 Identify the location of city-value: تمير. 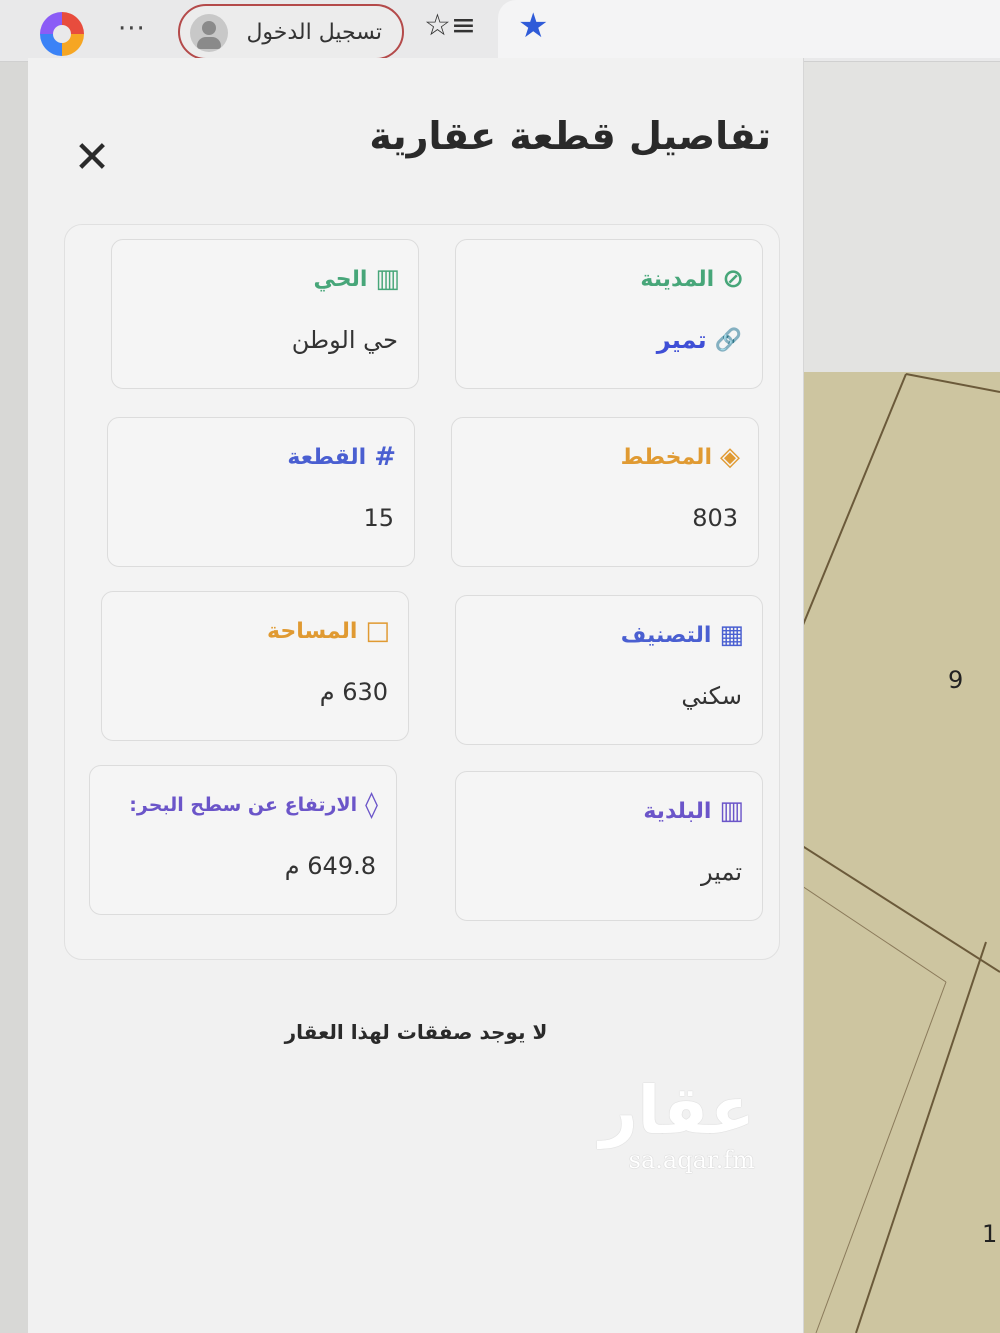
(681, 340).